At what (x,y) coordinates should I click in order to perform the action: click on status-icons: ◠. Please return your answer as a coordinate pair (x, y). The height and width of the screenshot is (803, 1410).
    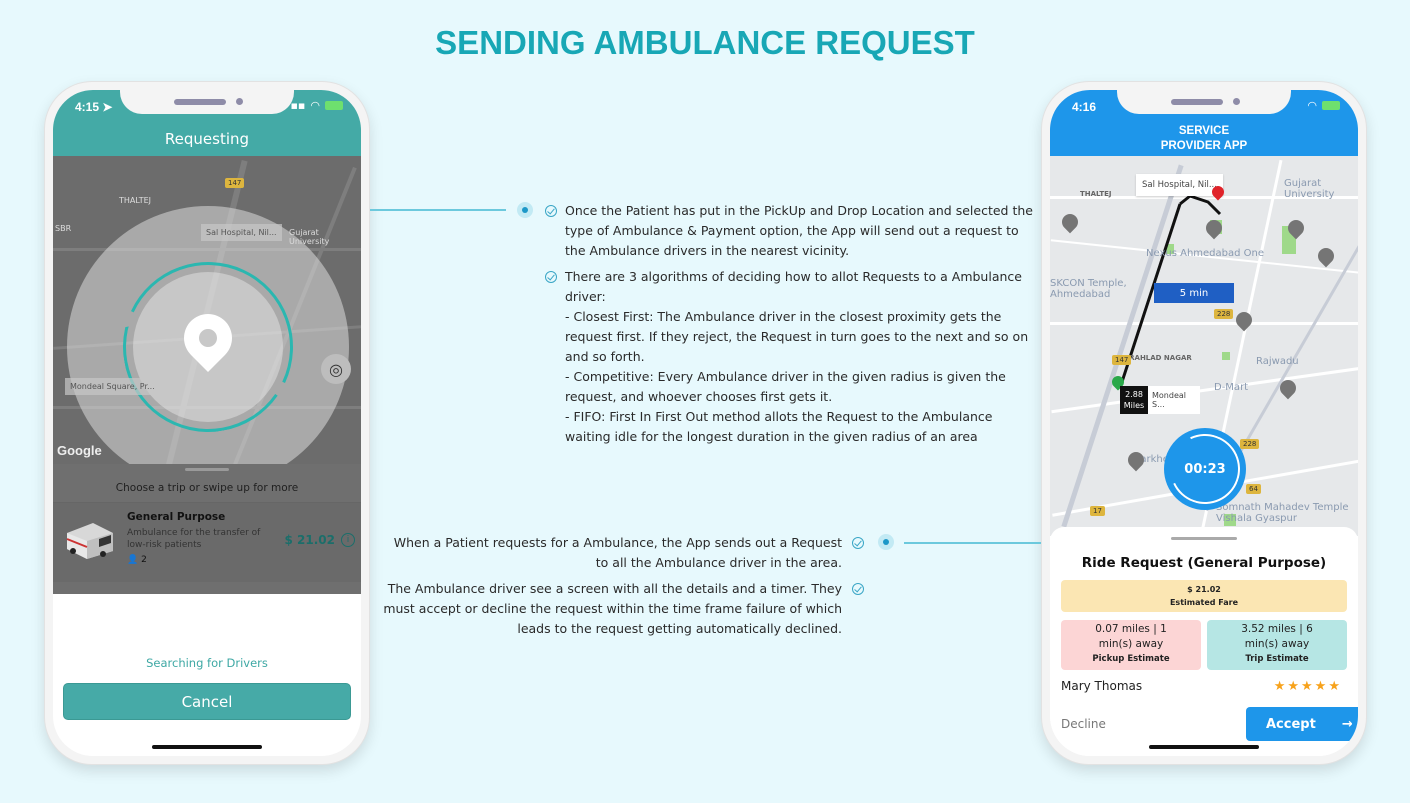
    Looking at the image, I should click on (1323, 105).